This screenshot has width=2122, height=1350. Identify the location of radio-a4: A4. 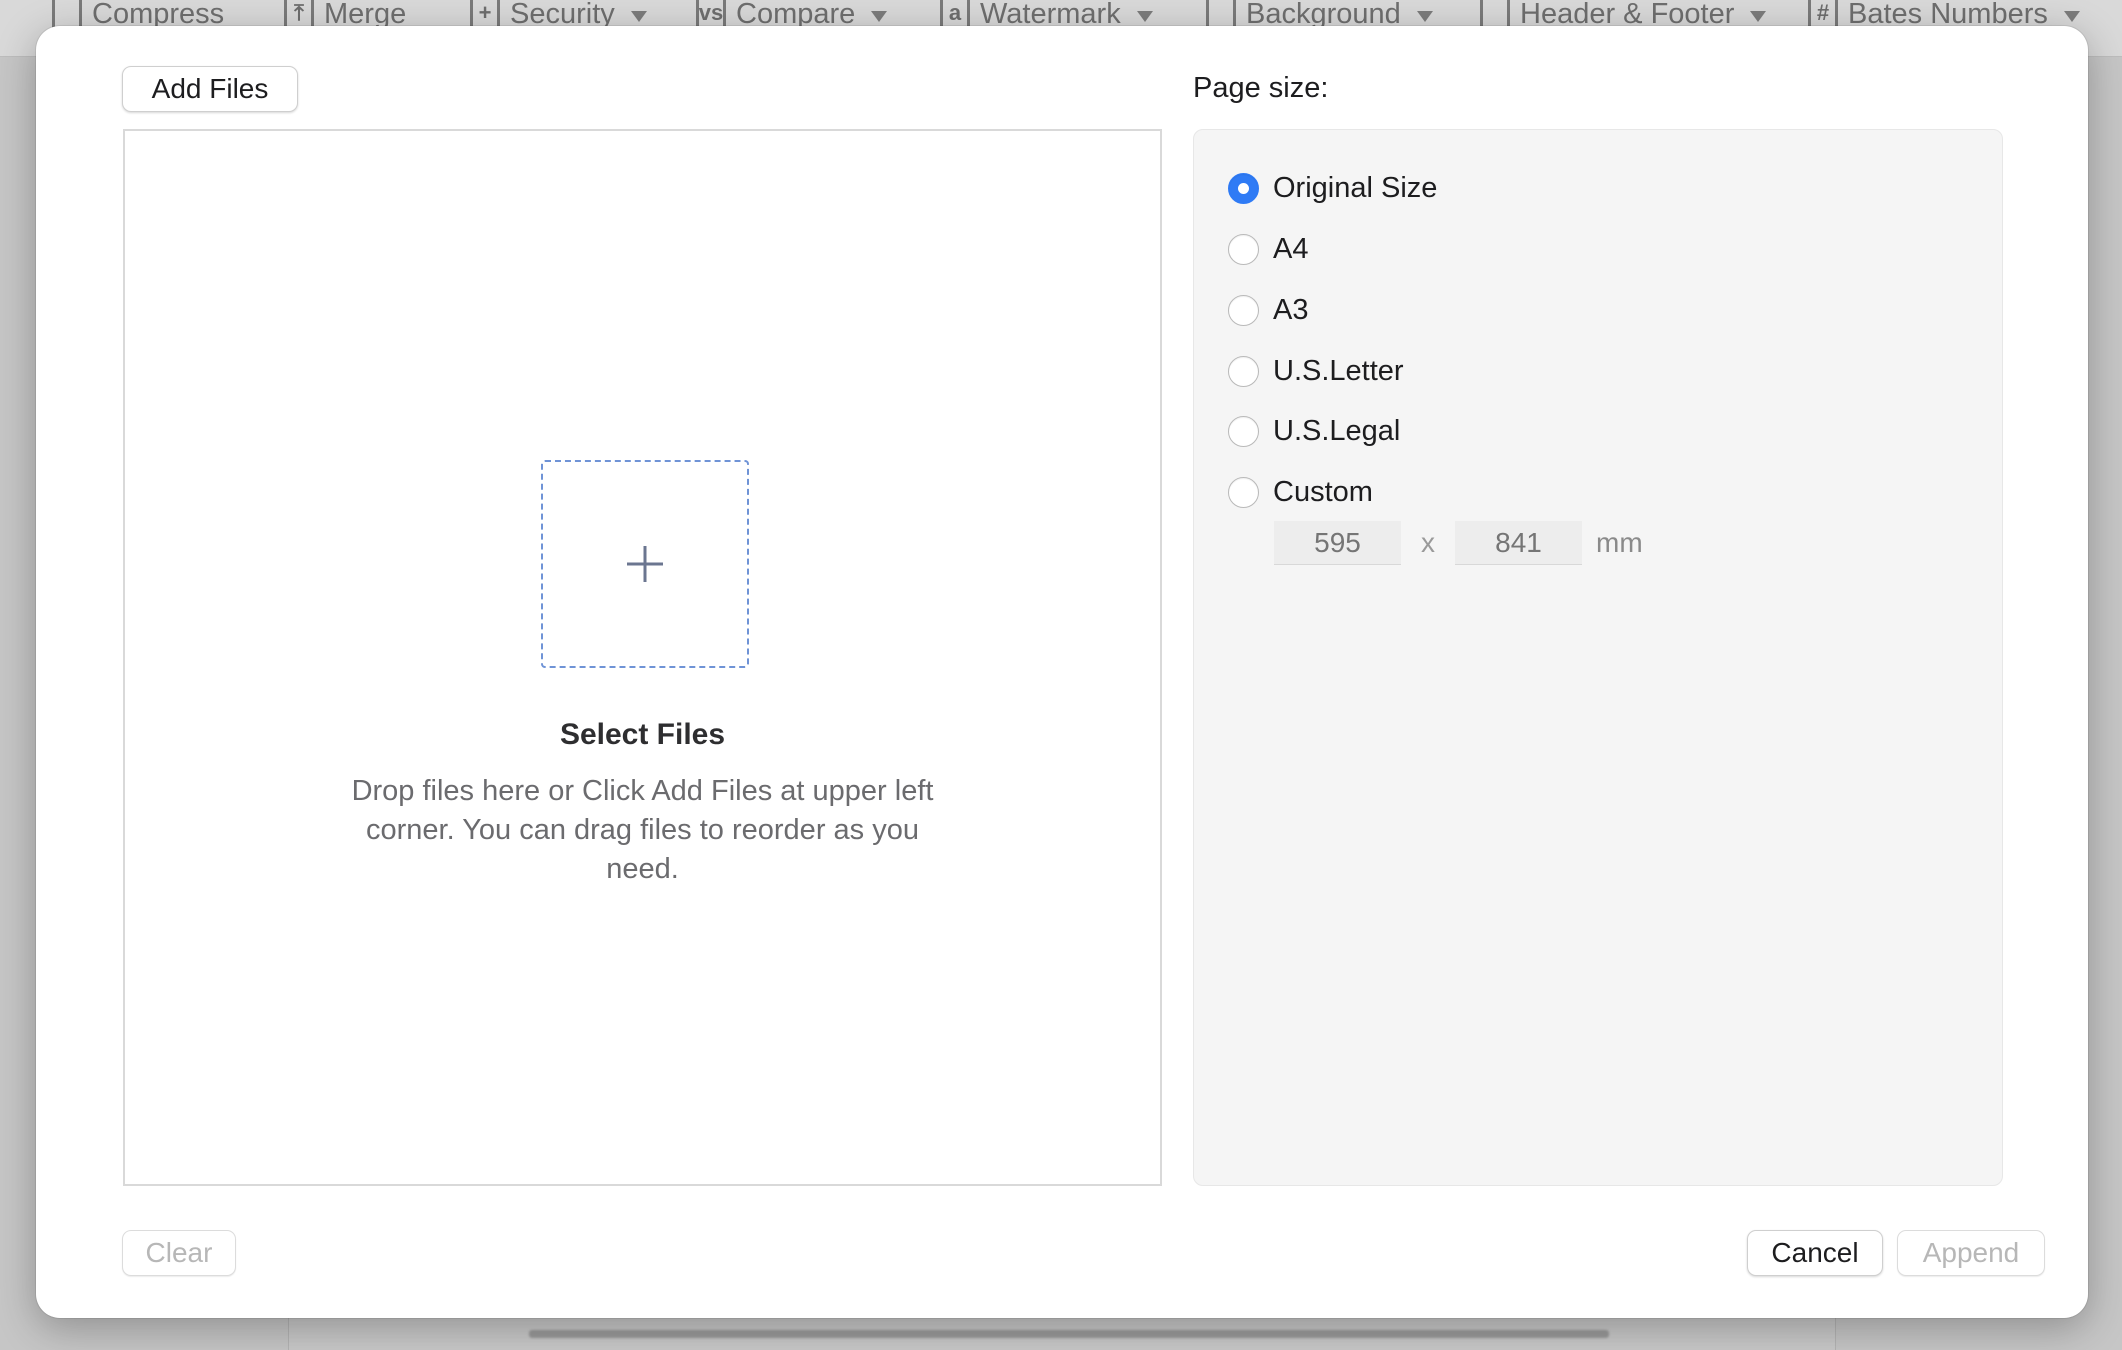
(1268, 249).